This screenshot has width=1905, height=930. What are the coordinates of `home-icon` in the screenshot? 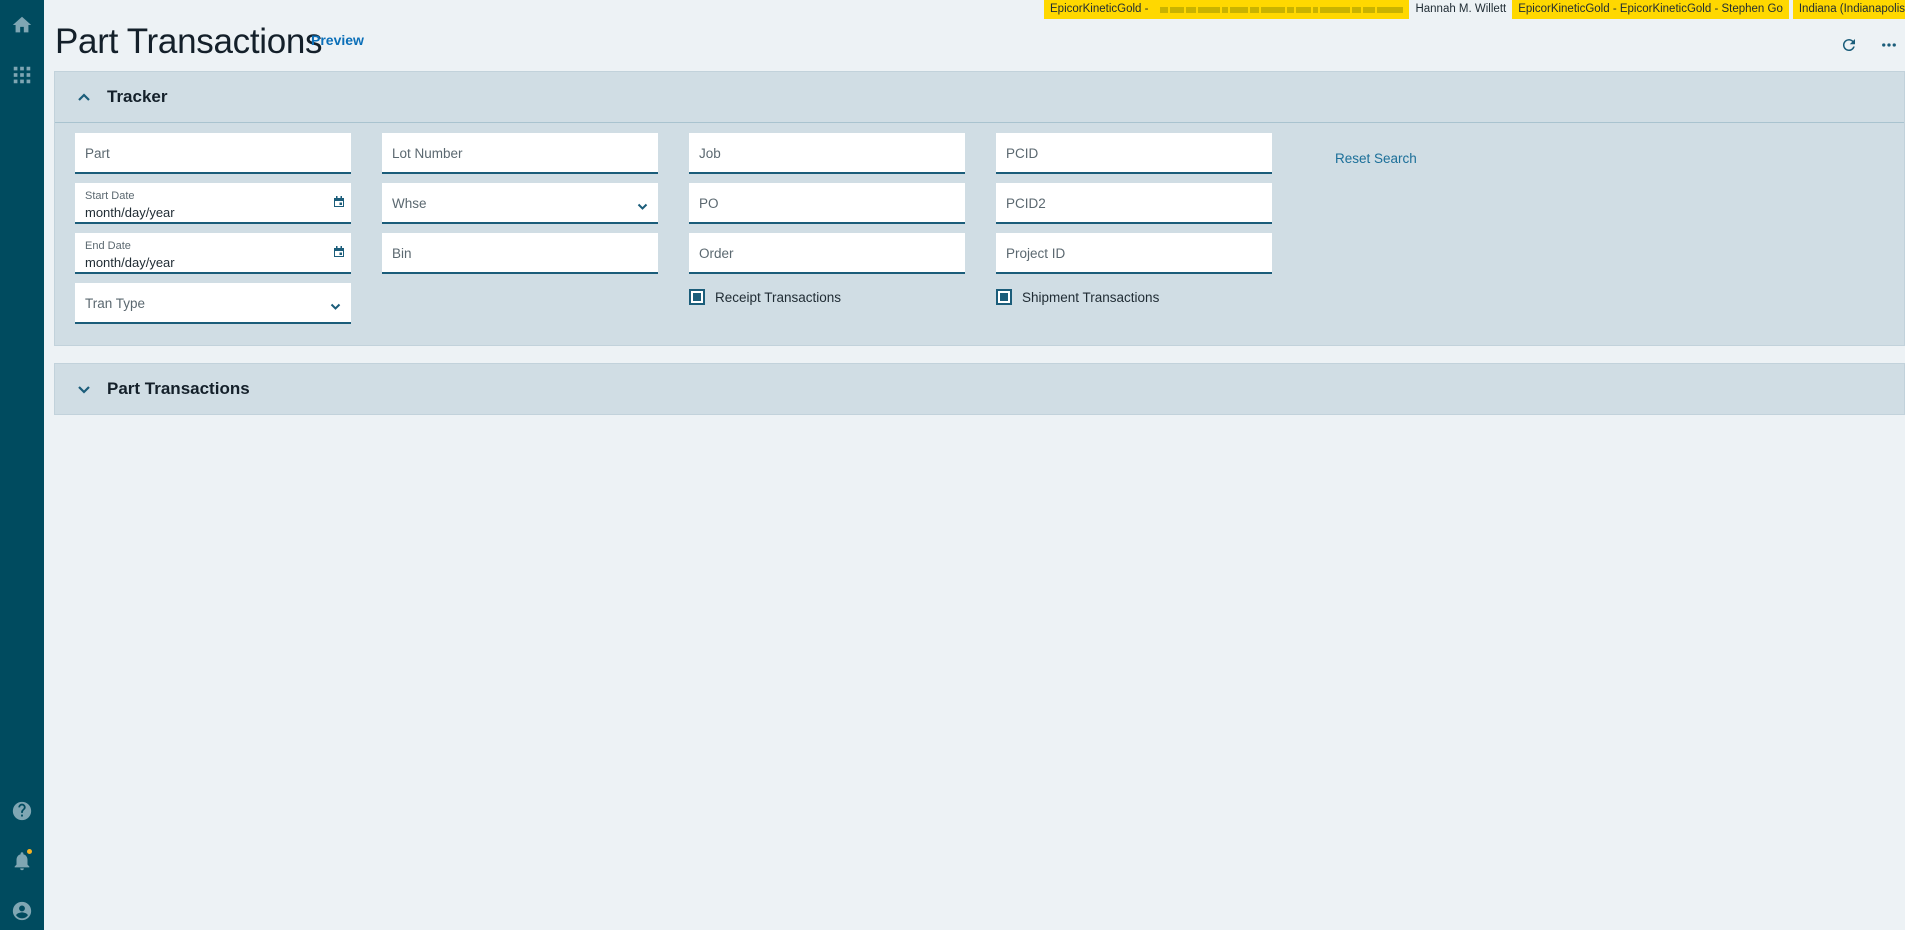 It's located at (22, 24).